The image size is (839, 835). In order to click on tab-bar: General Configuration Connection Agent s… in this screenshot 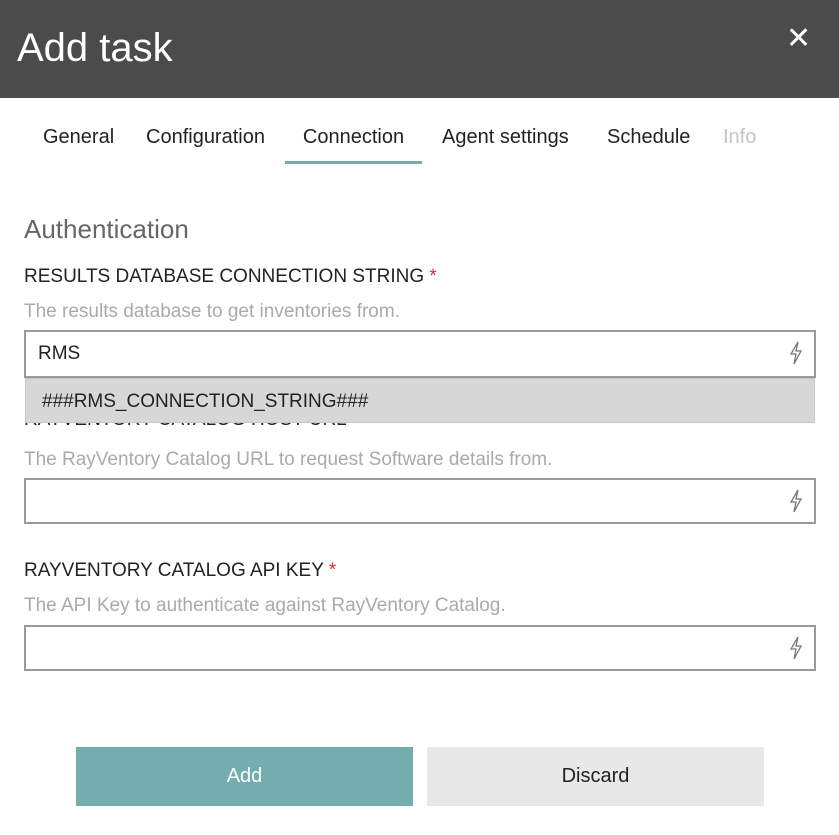, I will do `click(419, 146)`.